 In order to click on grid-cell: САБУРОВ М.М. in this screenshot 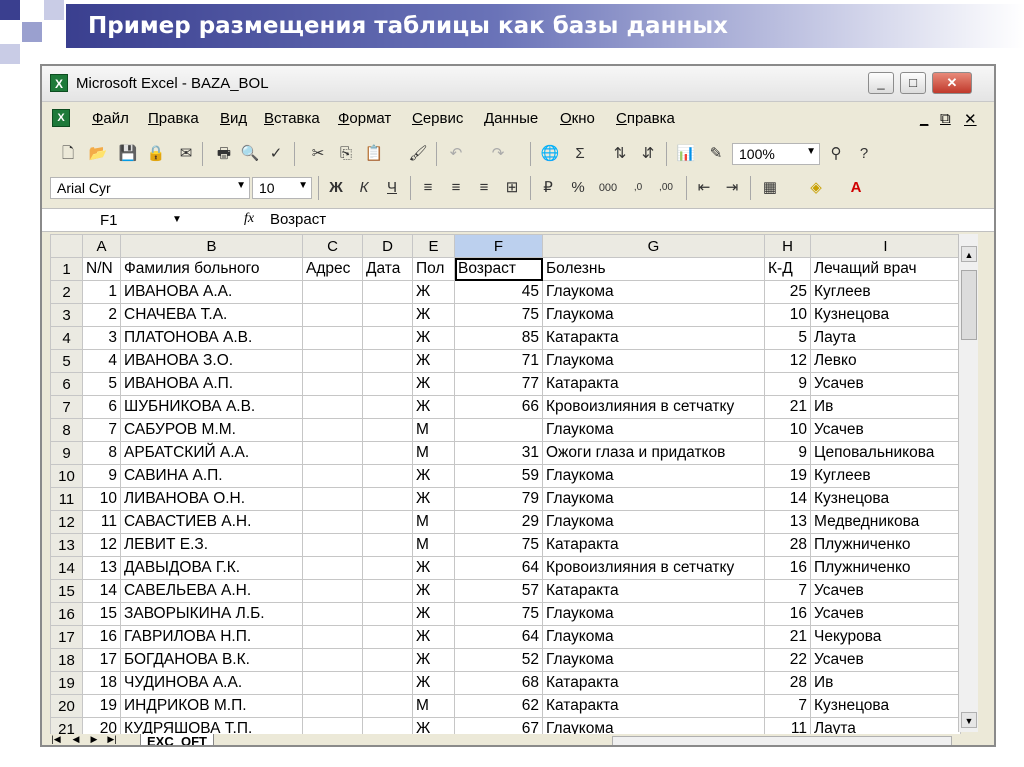, I will do `click(211, 430)`.